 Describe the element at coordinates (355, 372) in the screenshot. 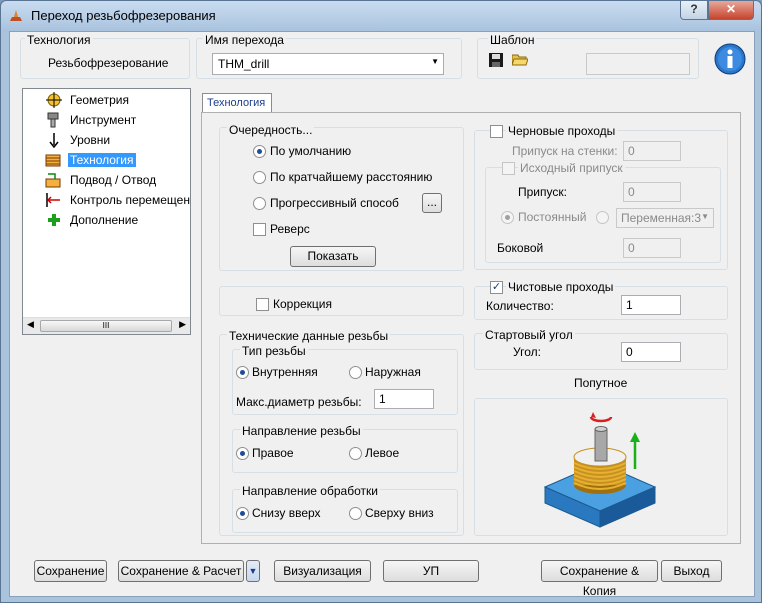

I see `external-thread-radio` at that location.